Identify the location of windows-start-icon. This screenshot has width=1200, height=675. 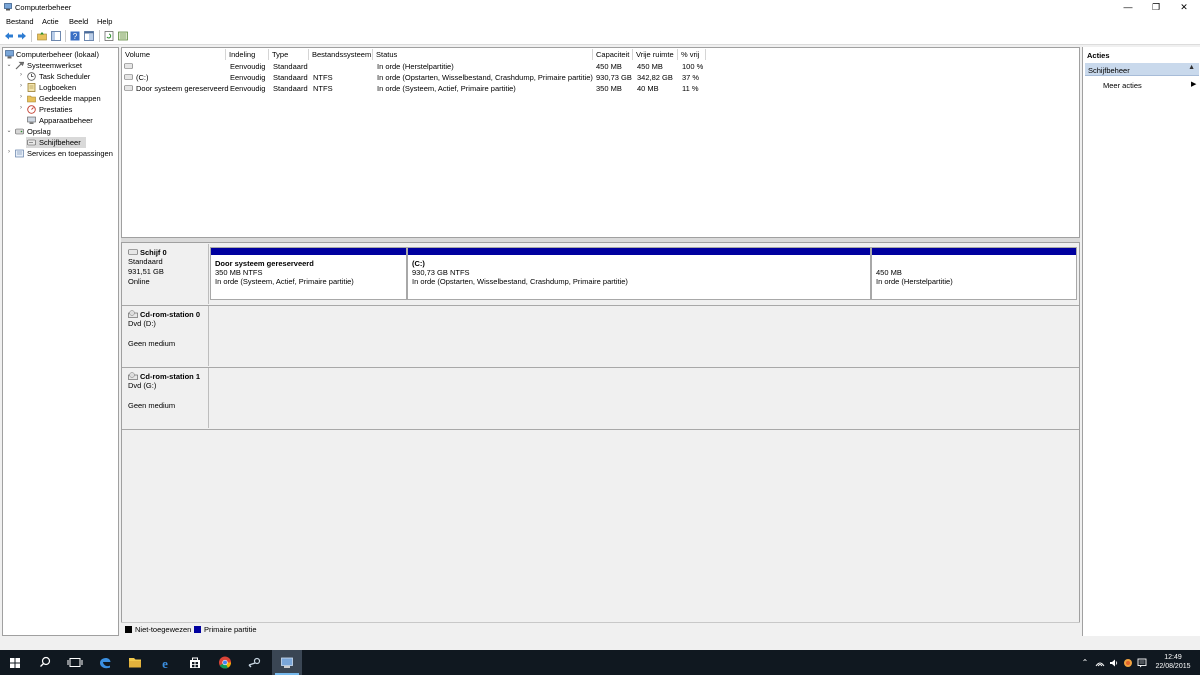
(15, 662).